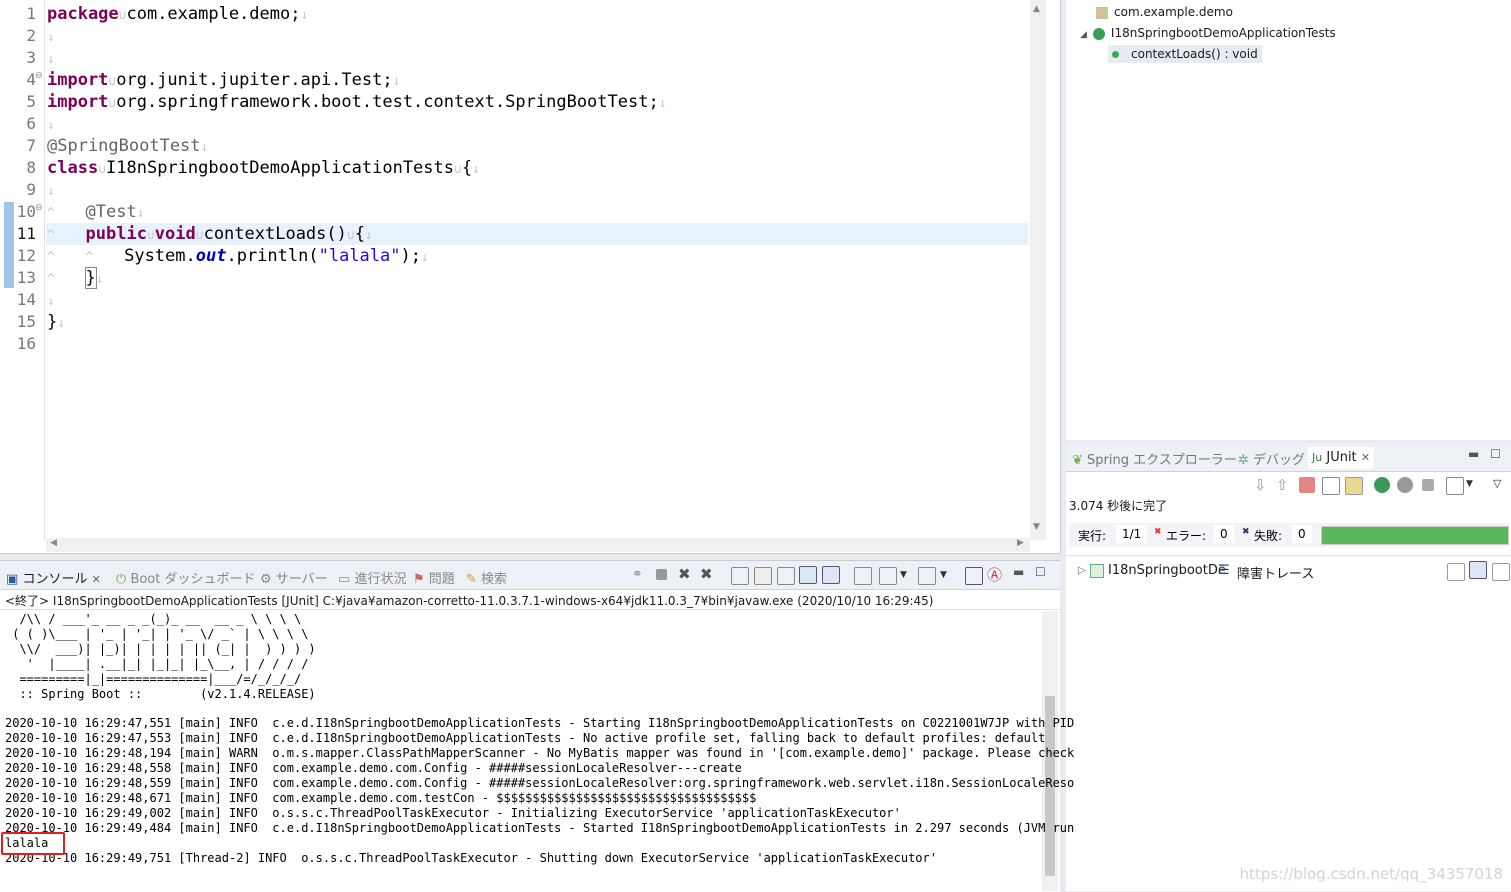  Describe the element at coordinates (153, 619) in the screenshot. I see `console-line: /\\ / ___'_ __ _ _(_)_ __ __ _ \ \ \ \` at that location.